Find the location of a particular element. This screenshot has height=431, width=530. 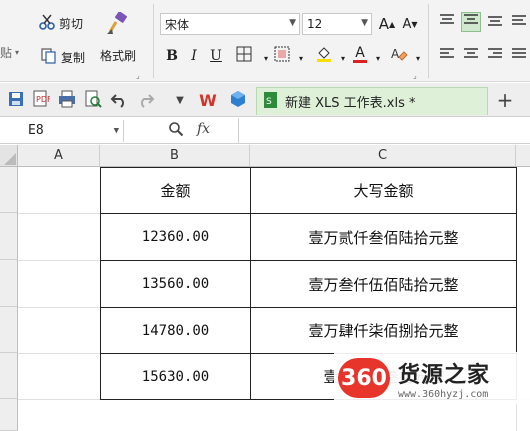

formula-input is located at coordinates (385, 131).